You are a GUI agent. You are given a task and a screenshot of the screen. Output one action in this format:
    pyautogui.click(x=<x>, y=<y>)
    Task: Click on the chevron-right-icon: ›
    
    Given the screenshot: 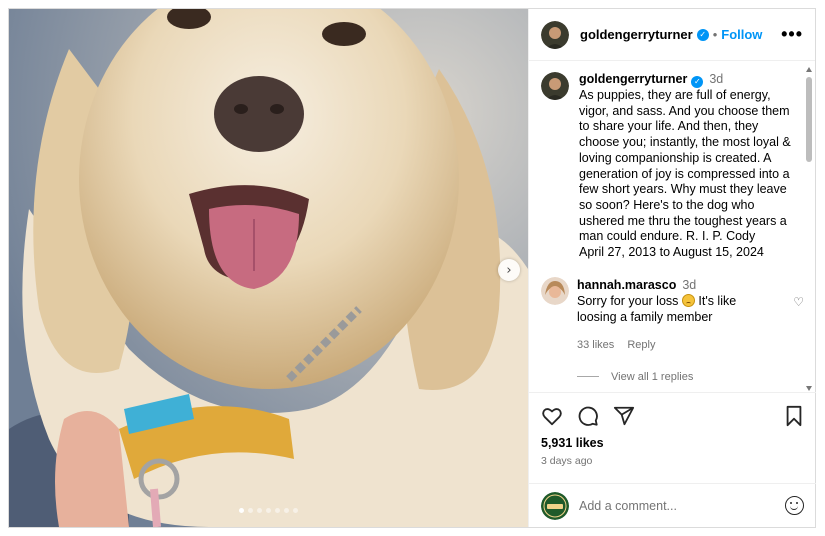 What is the action you would take?
    pyautogui.click(x=509, y=270)
    